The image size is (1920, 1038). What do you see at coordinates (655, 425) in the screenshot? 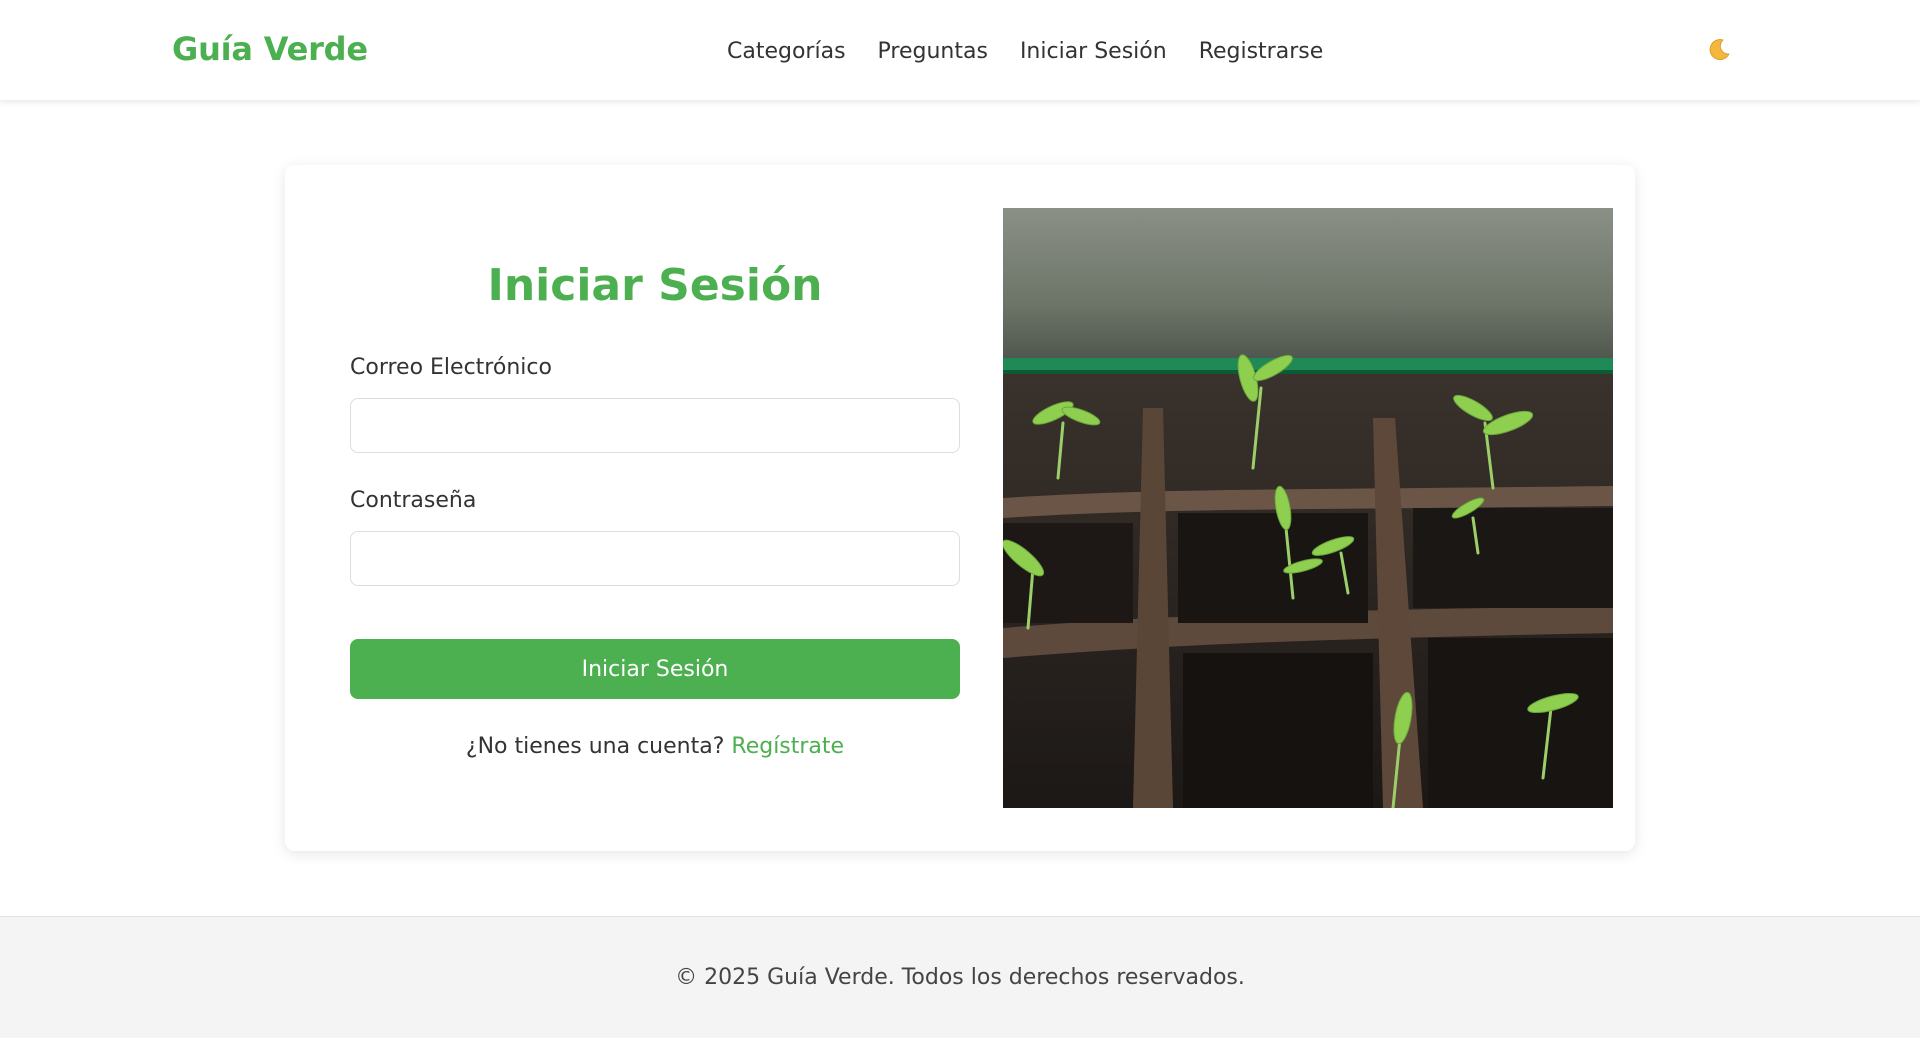
I see `email-field` at bounding box center [655, 425].